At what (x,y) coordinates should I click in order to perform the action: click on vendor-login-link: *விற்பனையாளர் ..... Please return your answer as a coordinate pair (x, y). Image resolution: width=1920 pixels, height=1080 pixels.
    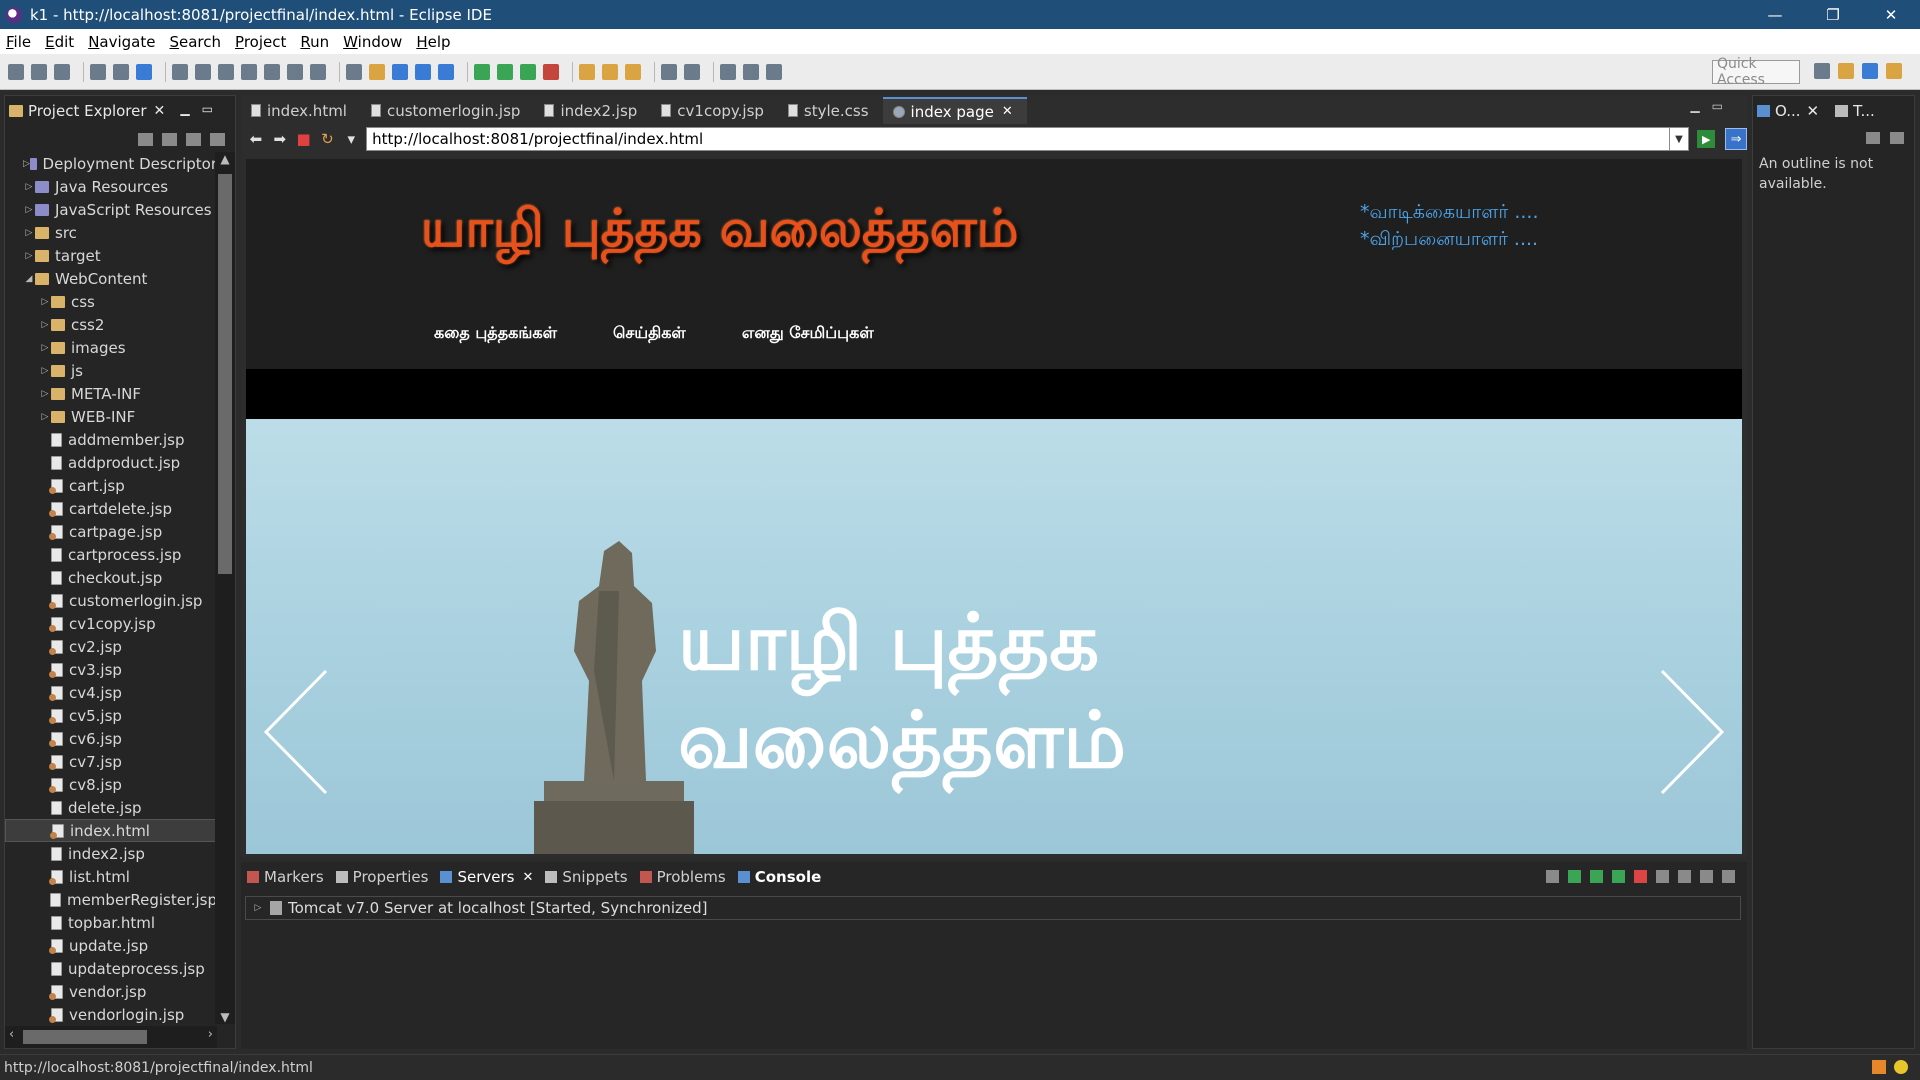
    Looking at the image, I should click on (1449, 239).